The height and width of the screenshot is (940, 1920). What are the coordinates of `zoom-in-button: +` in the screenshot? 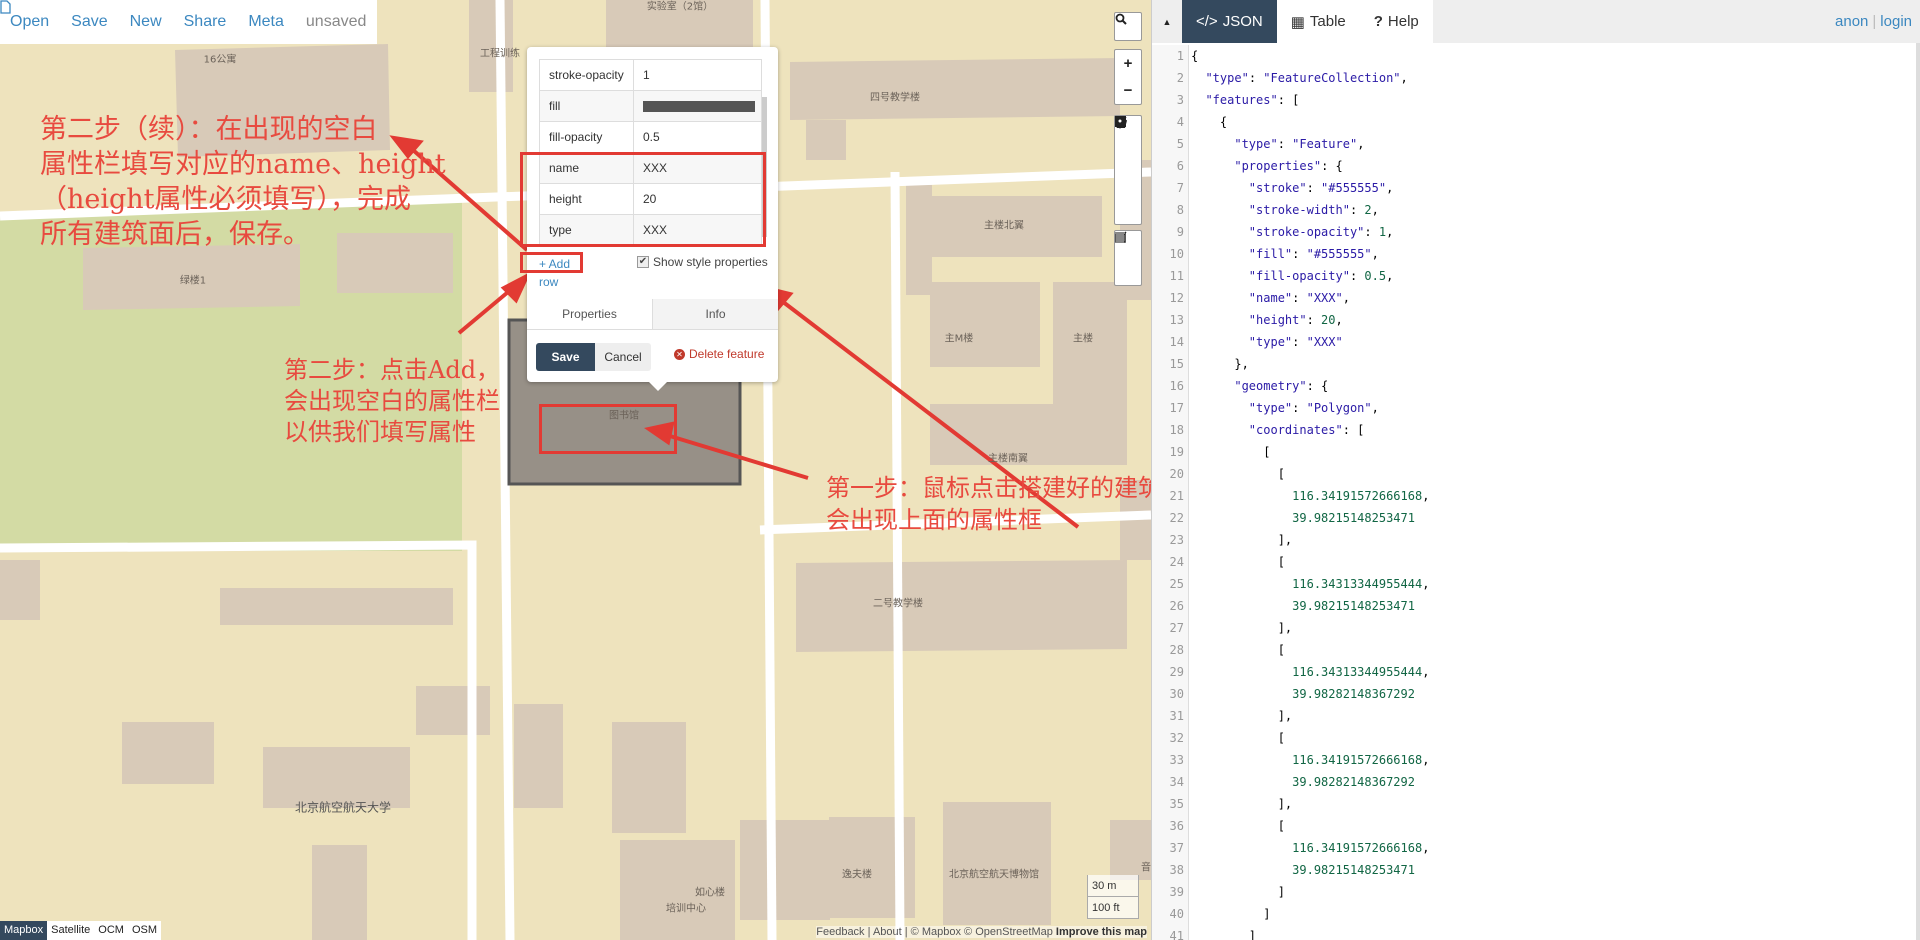 It's located at (1128, 63).